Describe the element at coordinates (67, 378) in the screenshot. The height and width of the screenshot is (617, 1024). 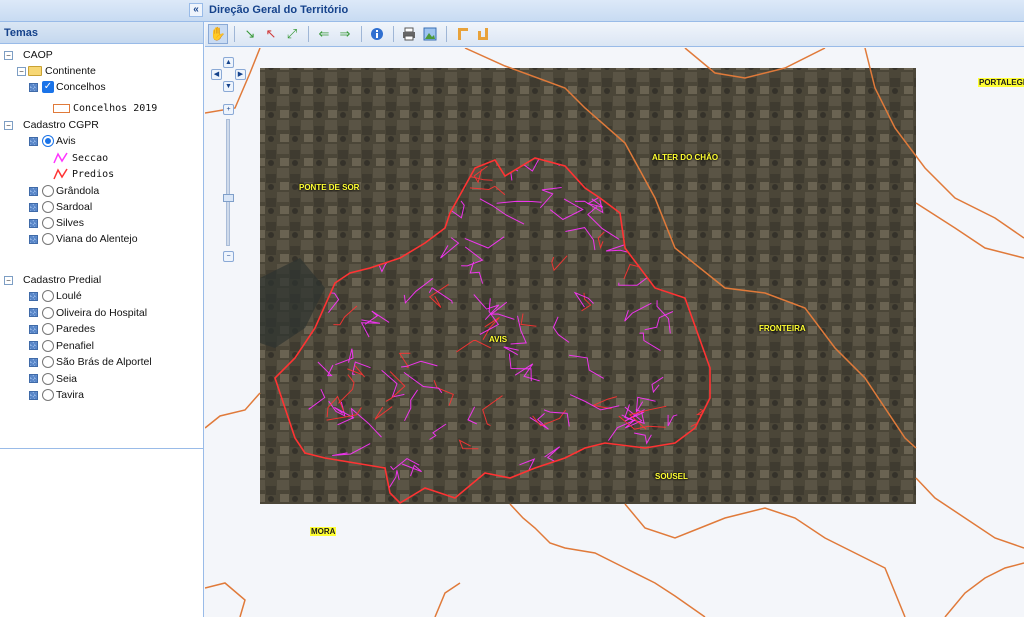
I see `tree-label: Seia` at that location.